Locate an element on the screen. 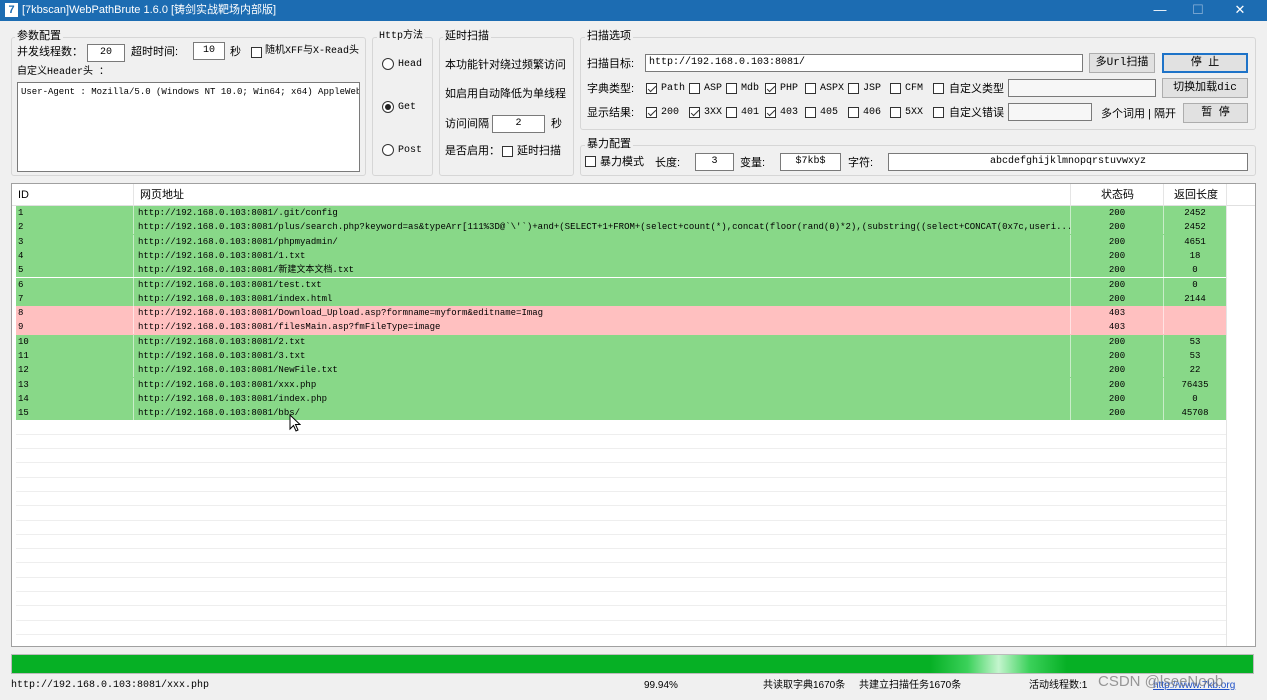 The image size is (1267, 700). maximize-button: ☐ is located at coordinates (1198, 10).